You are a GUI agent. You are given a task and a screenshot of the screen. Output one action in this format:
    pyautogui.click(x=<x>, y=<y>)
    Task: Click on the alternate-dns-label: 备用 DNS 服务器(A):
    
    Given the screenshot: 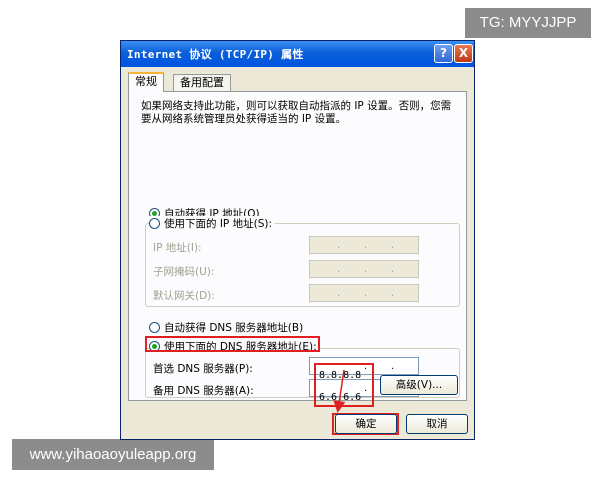 What is the action you would take?
    pyautogui.click(x=203, y=391)
    